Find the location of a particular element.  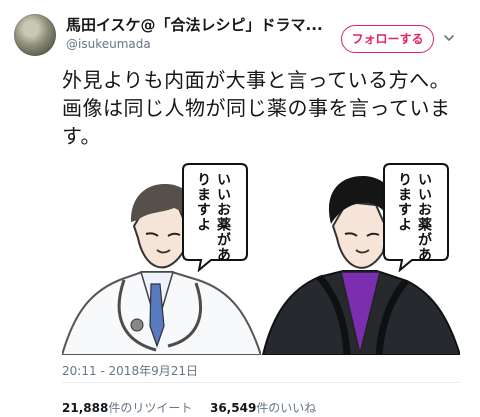

chevron-down-icon is located at coordinates (449, 38).